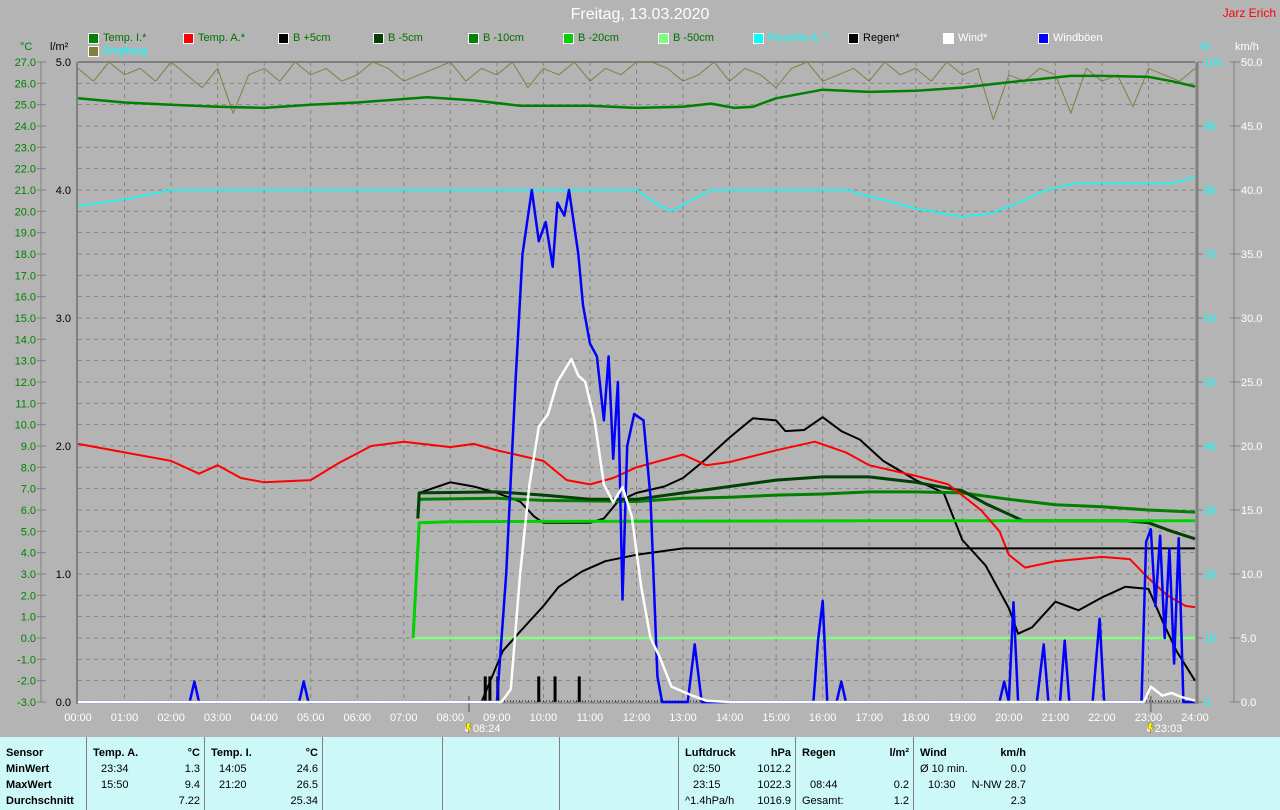 This screenshot has width=1280, height=810. Describe the element at coordinates (944, 769) in the screenshot. I see `wind-avg10-label: Ø 10 min.` at that location.